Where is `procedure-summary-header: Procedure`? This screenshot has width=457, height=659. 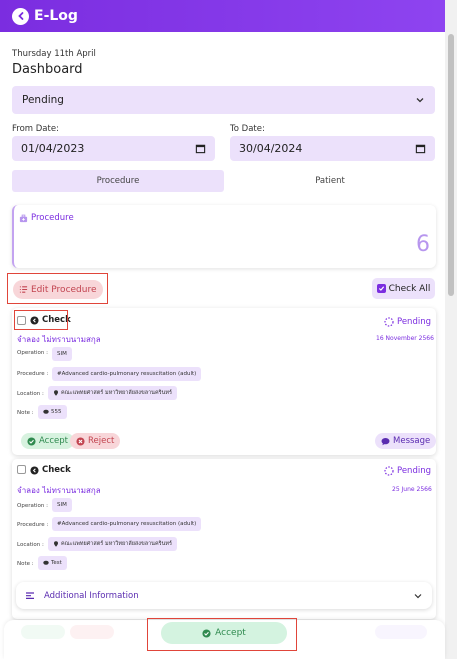
procedure-summary-header: Procedure is located at coordinates (46, 218).